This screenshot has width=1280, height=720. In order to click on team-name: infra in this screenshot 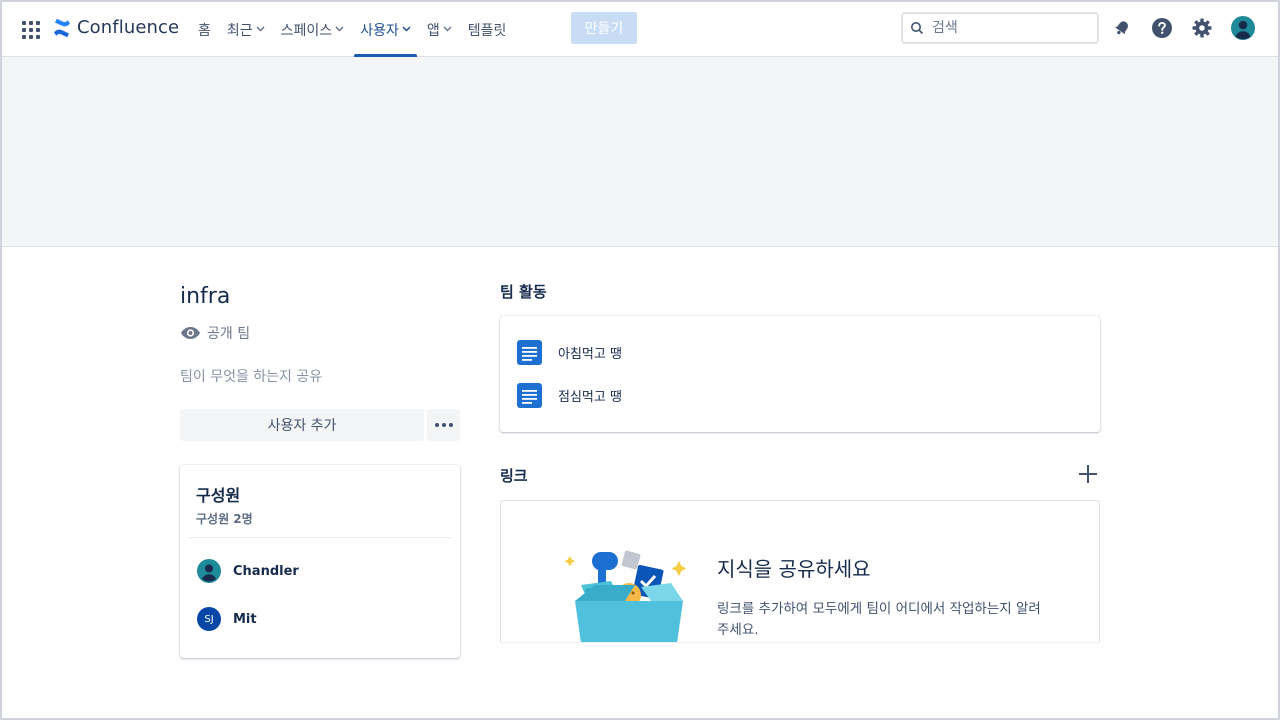, I will do `click(205, 296)`.